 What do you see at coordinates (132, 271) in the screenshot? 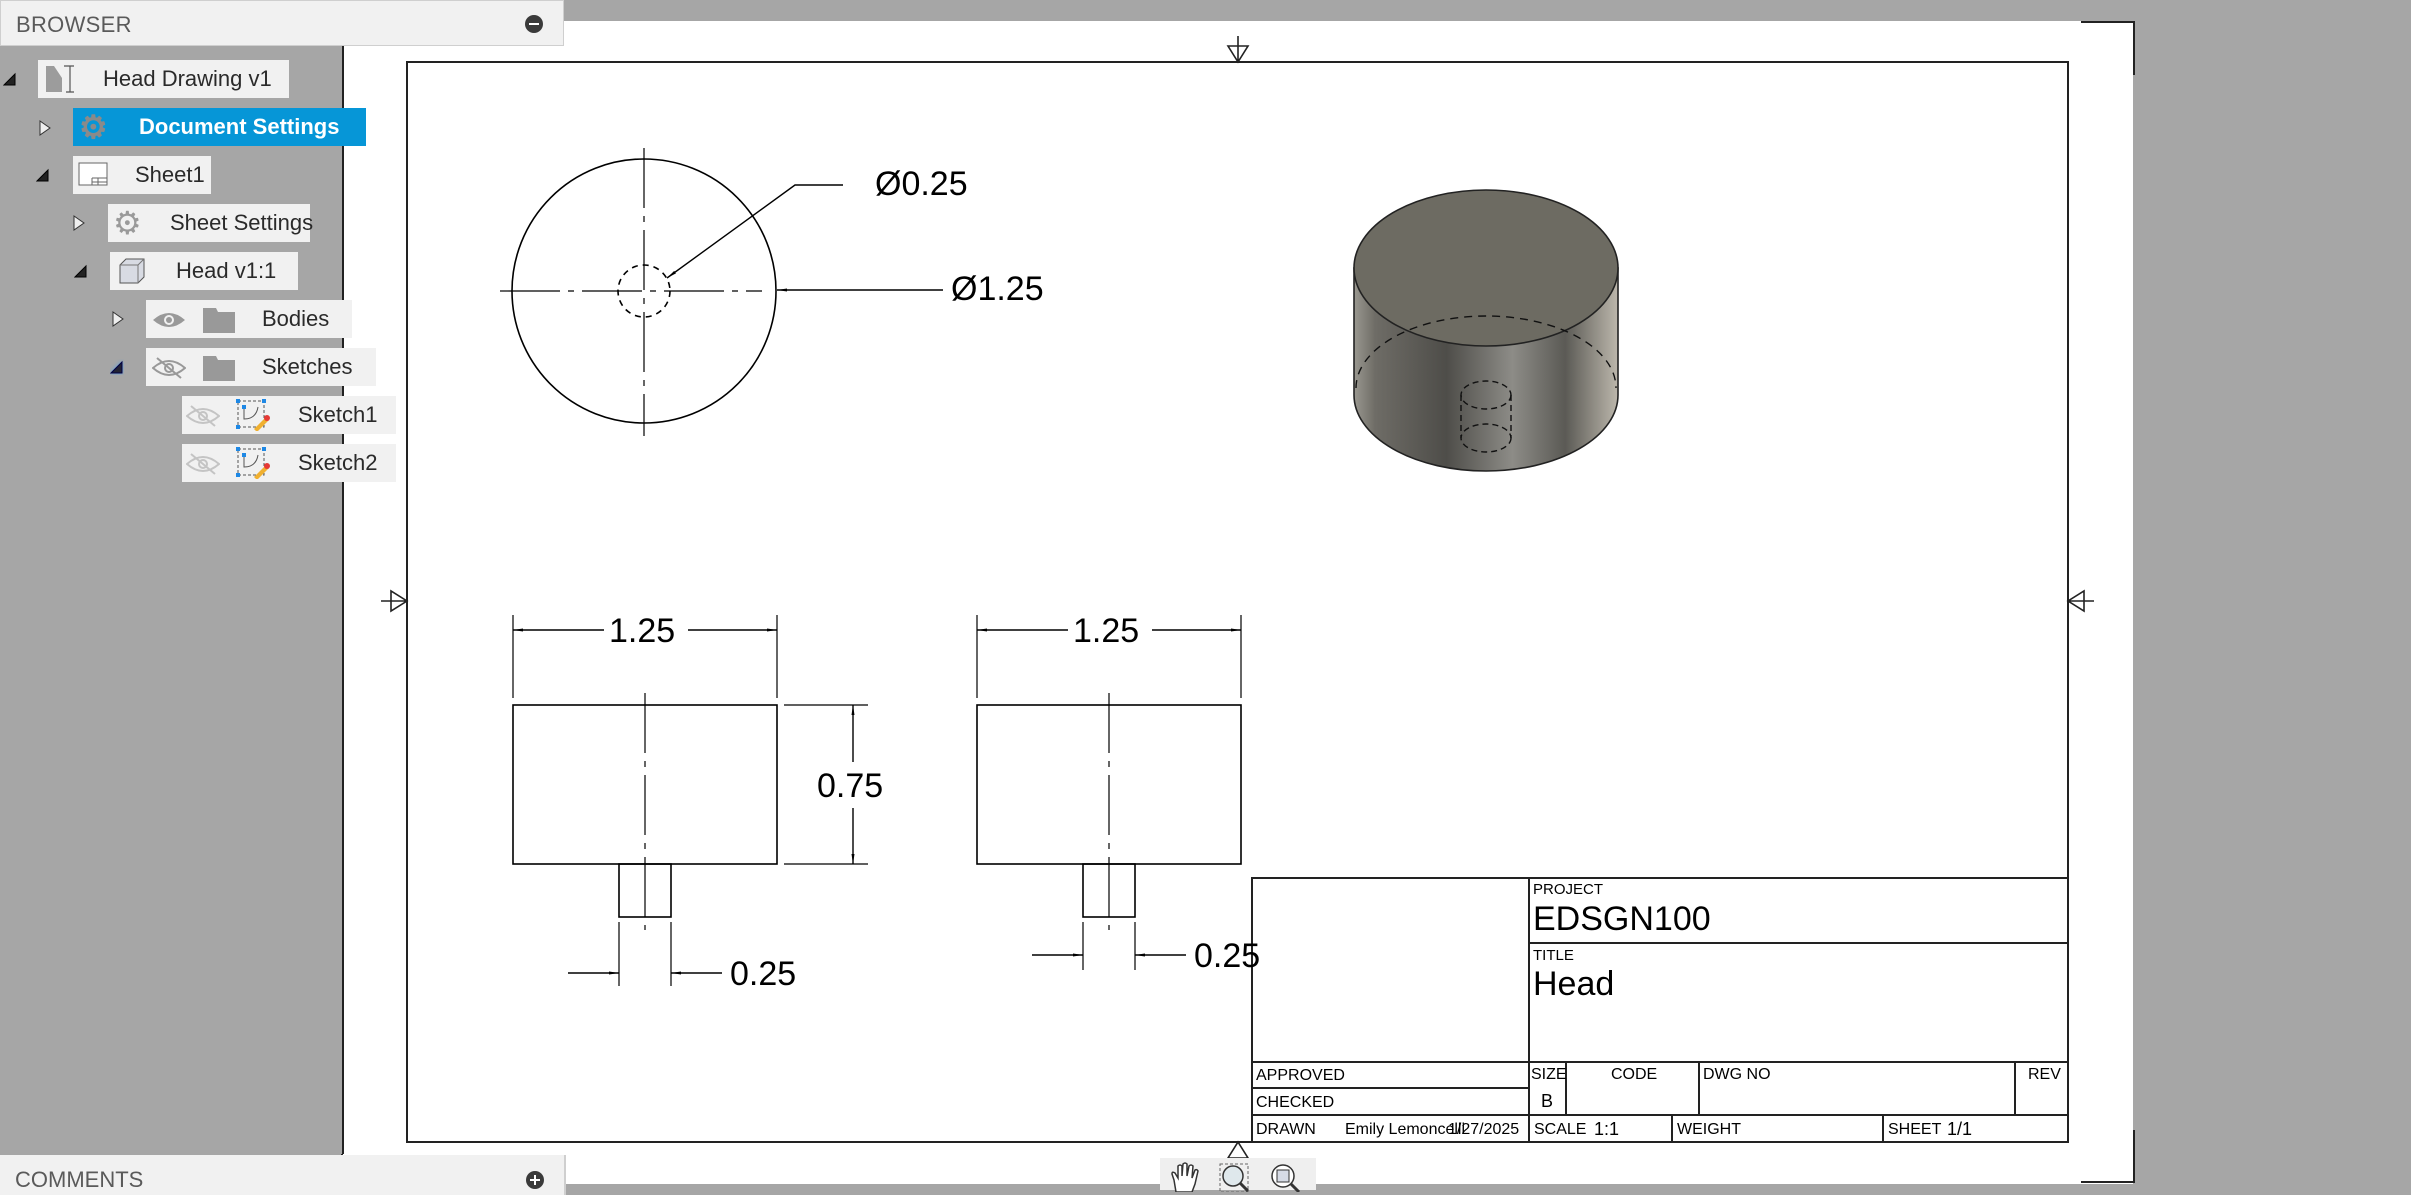
I see `component-cube-icon` at bounding box center [132, 271].